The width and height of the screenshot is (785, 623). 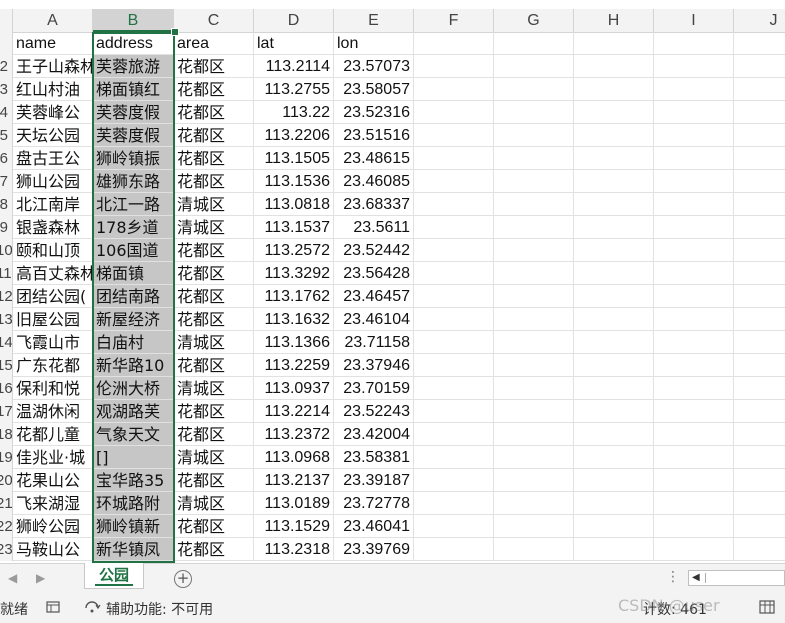 I want to click on fill-handle, so click(x=175, y=32).